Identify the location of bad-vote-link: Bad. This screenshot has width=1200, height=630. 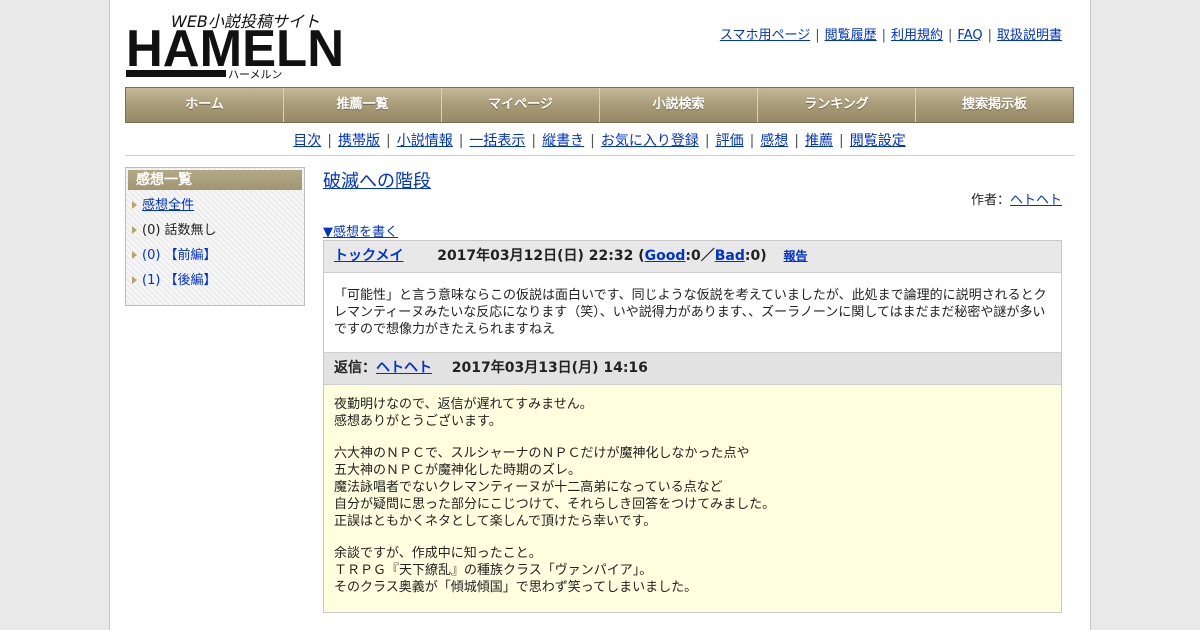
(730, 256).